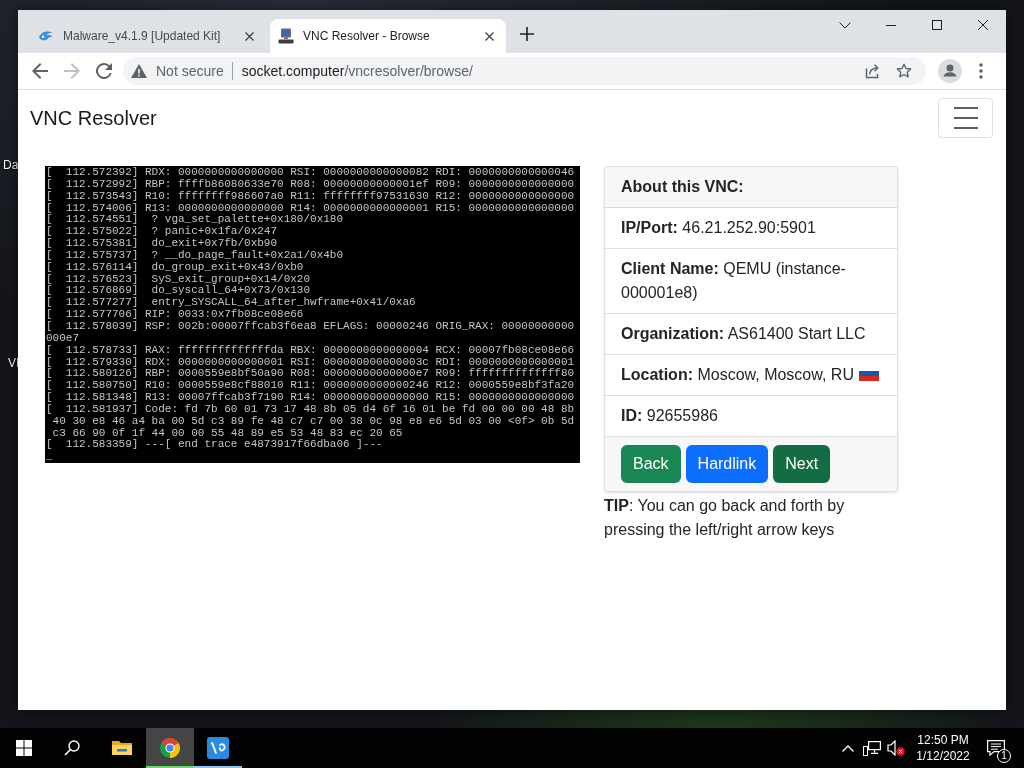 This screenshot has height=768, width=1024. Describe the element at coordinates (651, 464) in the screenshot. I see `back-button: Back` at that location.